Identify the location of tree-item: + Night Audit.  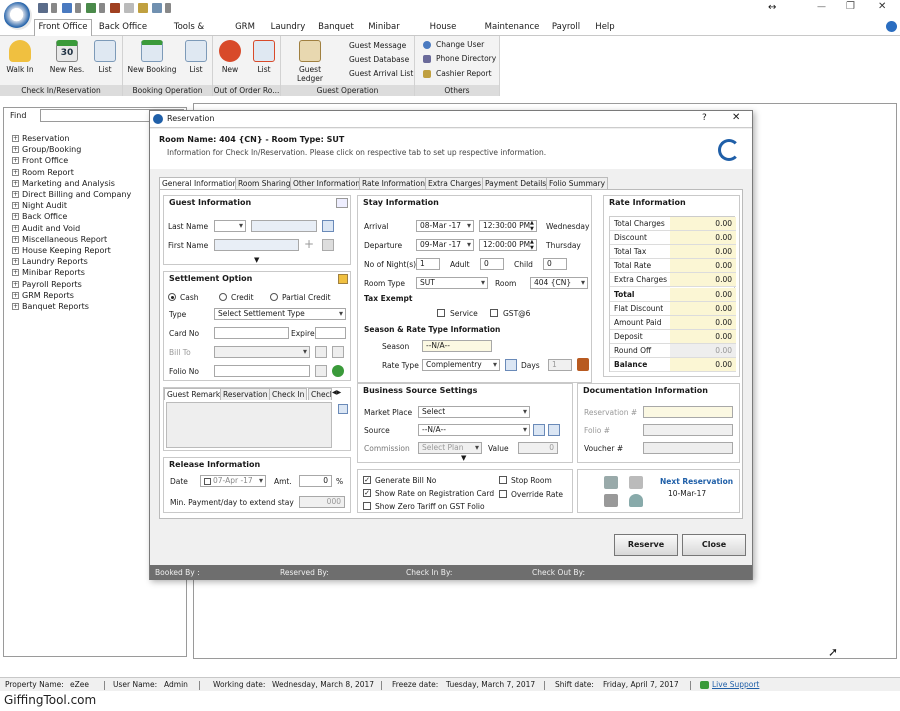
(39, 205).